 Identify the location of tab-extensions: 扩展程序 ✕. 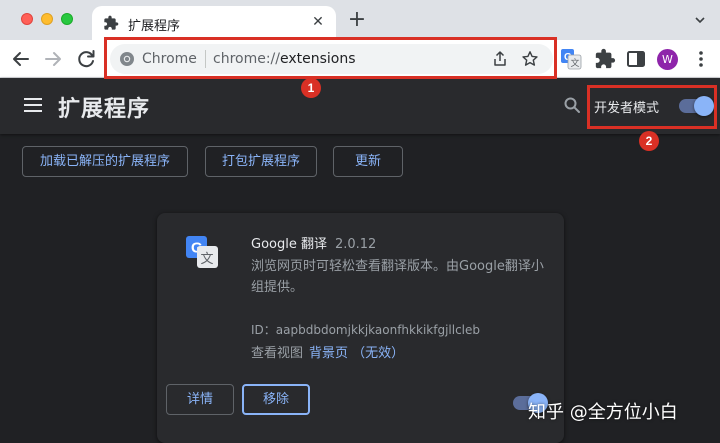
(214, 23).